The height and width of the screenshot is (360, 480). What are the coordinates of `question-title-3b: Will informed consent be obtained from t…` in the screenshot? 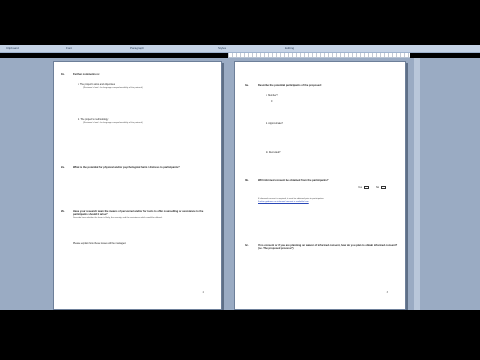 It's located at (293, 180).